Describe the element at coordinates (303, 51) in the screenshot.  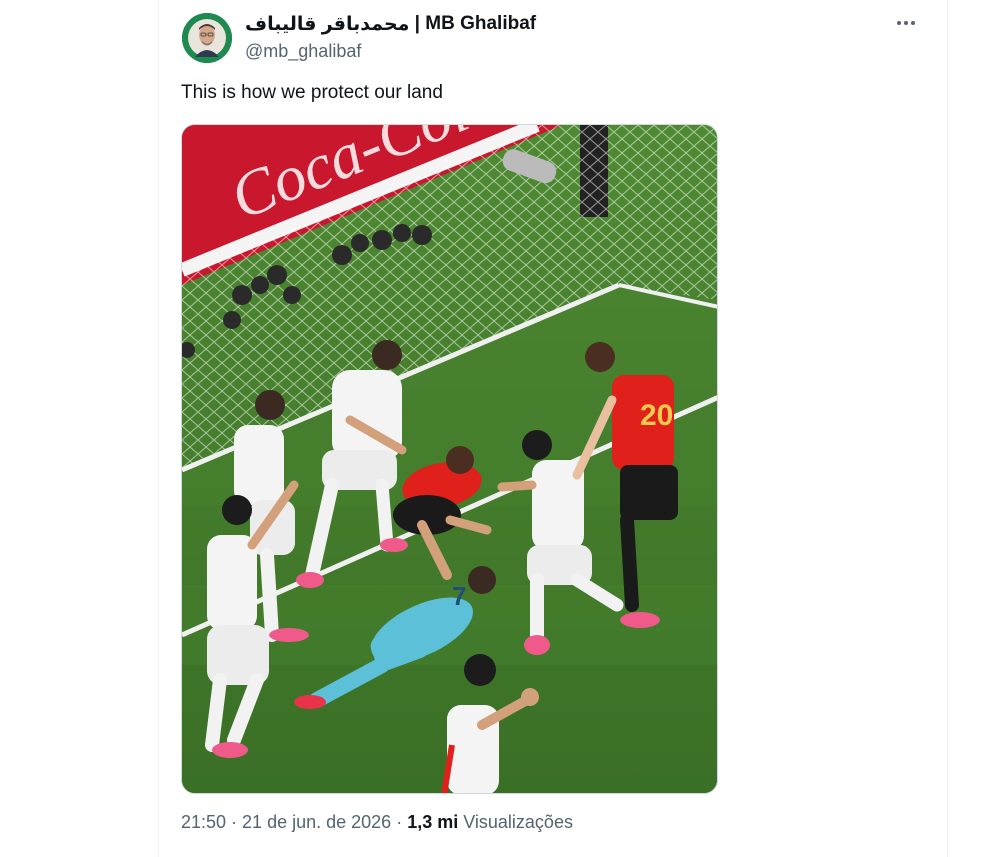
I see `author-handle: @mb_ghalibaf` at that location.